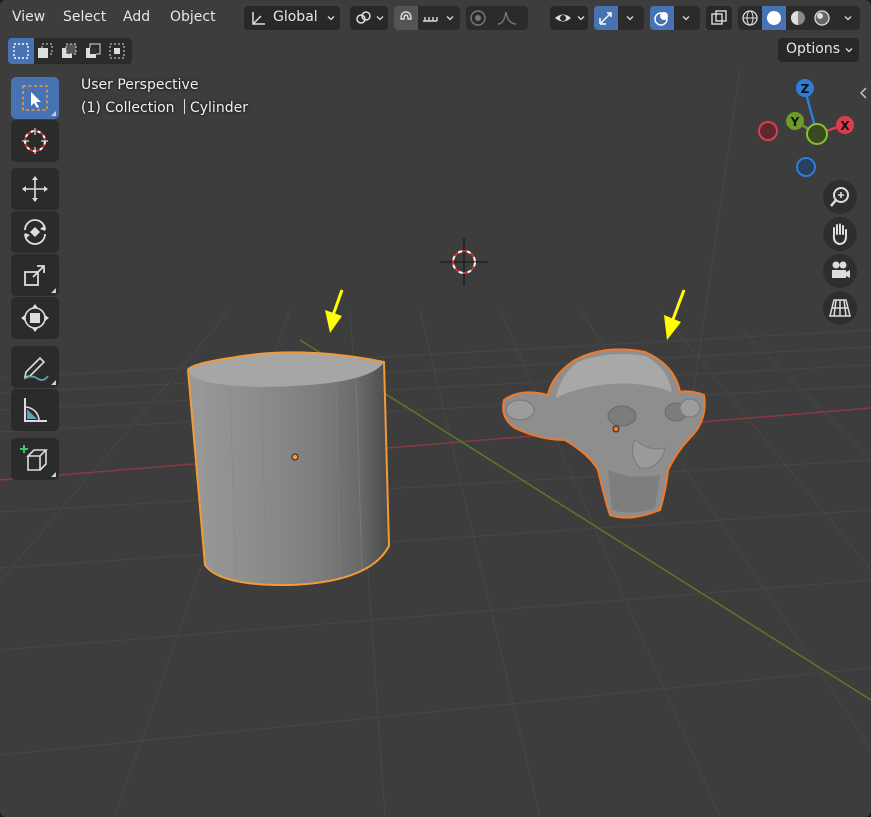 Image resolution: width=871 pixels, height=817 pixels. What do you see at coordinates (806, 167) in the screenshot?
I see `gizmo-neg-z` at bounding box center [806, 167].